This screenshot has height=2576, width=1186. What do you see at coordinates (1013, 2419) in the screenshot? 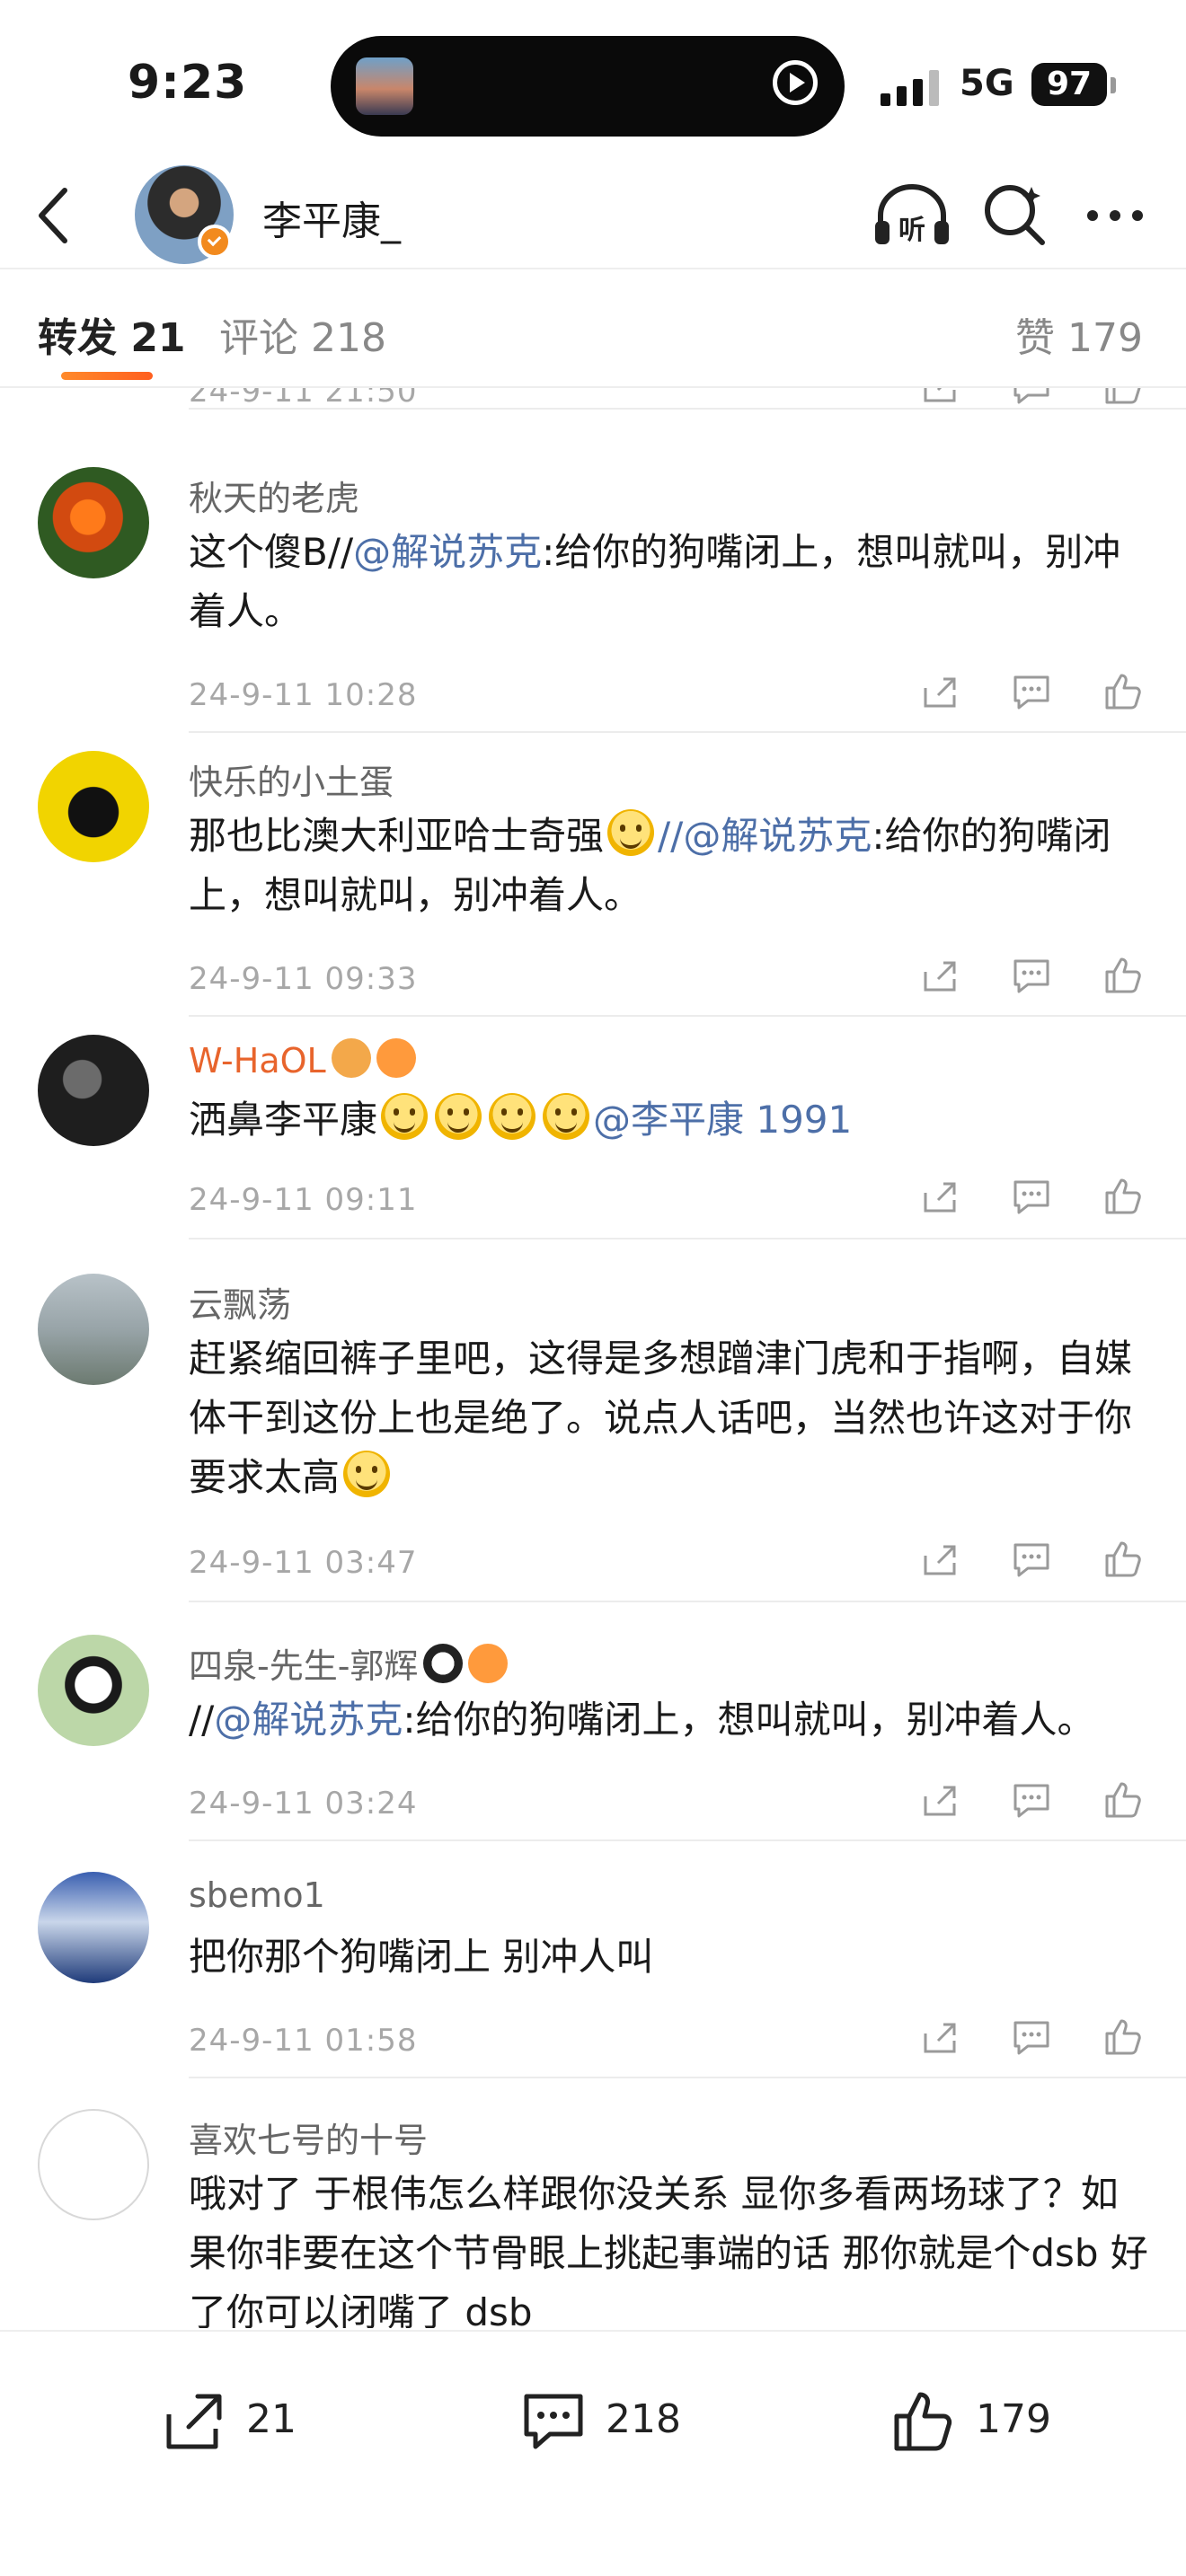
I see `like-count: 179` at bounding box center [1013, 2419].